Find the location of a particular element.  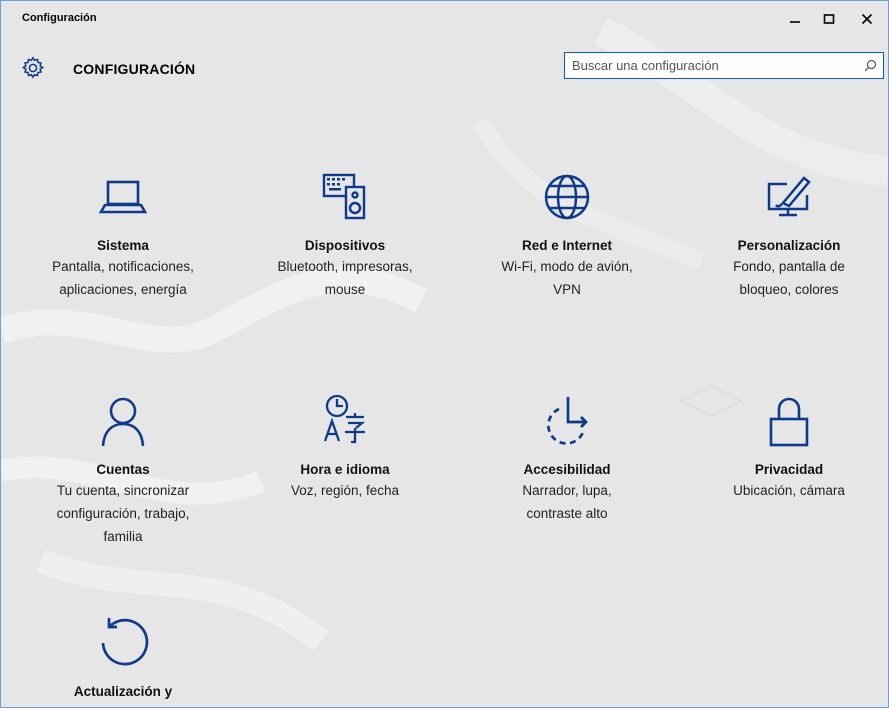

tile-title: Sistema is located at coordinates (123, 245).